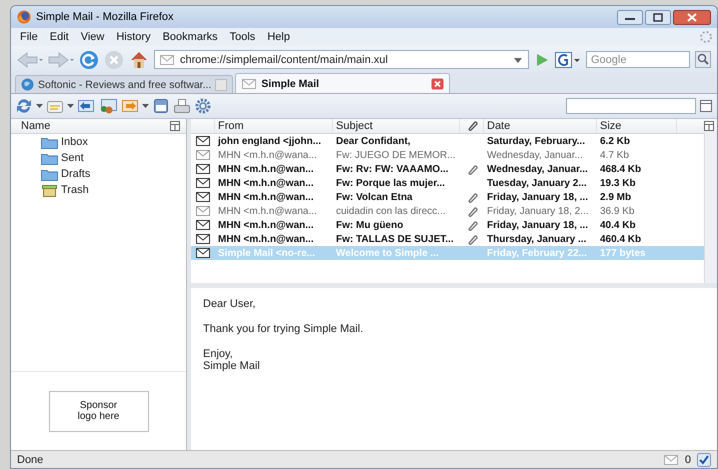 The image size is (718, 469). What do you see at coordinates (447, 183) in the screenshot?
I see `message-row: MHN <m.h.n@wan... Fw: Porque las mujer... Tuesday, January 2... 19.3 Kb` at bounding box center [447, 183].